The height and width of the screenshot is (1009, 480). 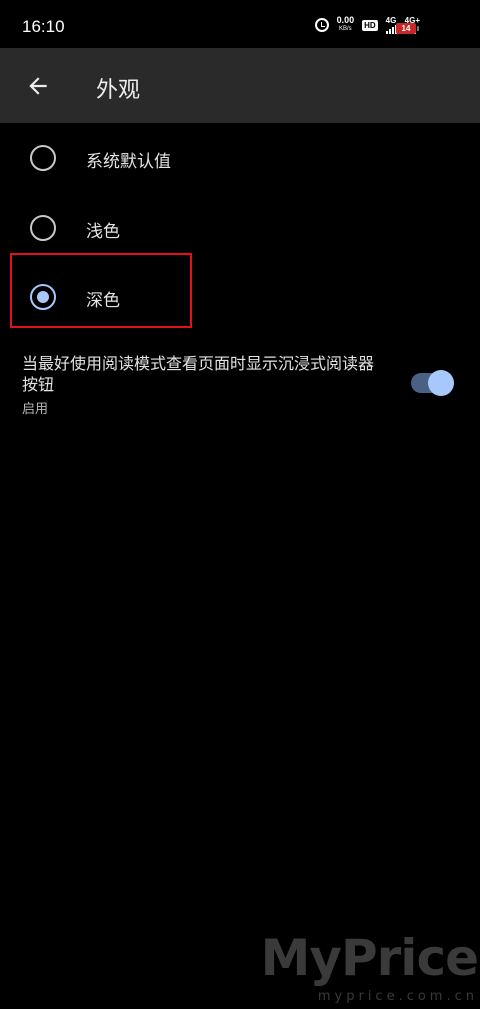 I want to click on radio-checked-icon, so click(x=43, y=297).